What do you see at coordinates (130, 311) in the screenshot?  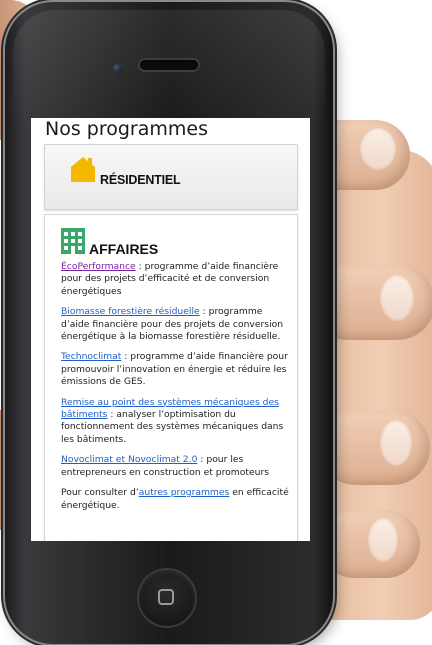 I see `program-link-biomasse: Biomasse forestière résiduelle` at bounding box center [130, 311].